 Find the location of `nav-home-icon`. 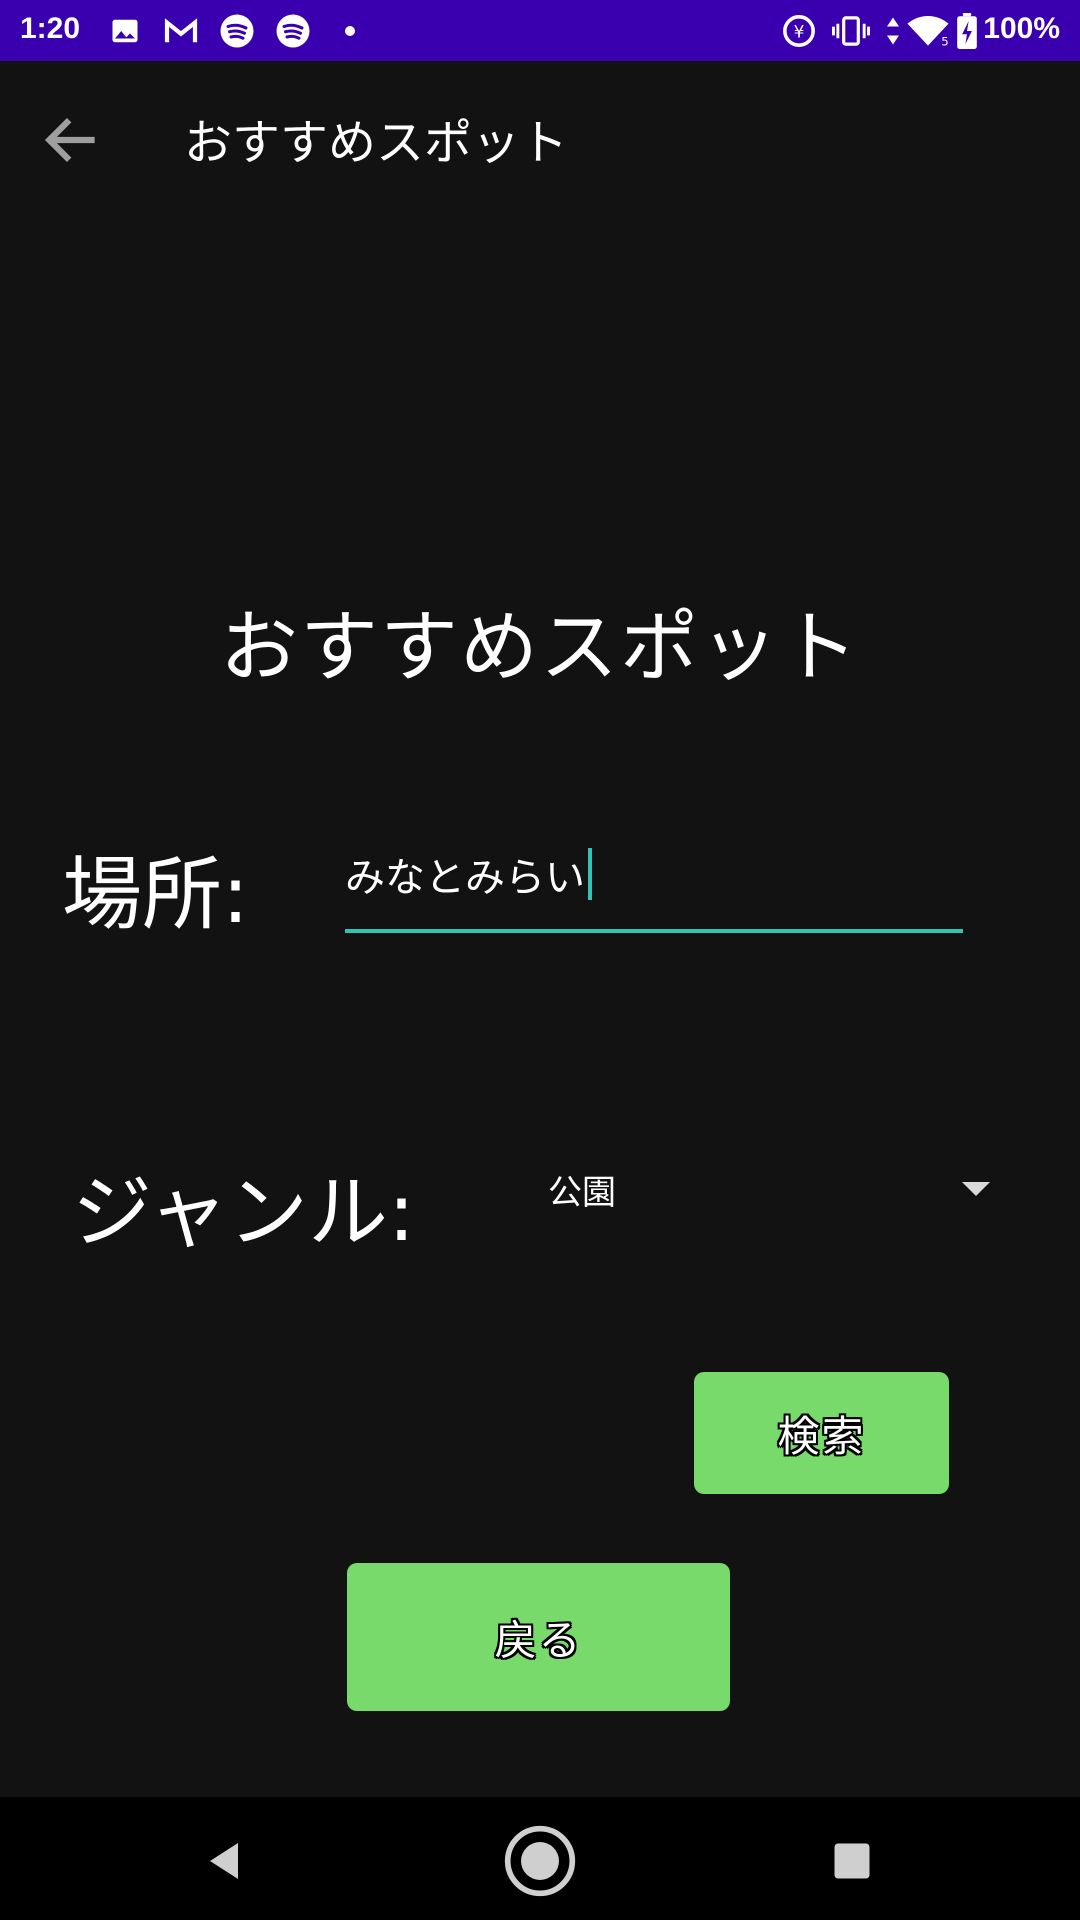

nav-home-icon is located at coordinates (540, 1861).